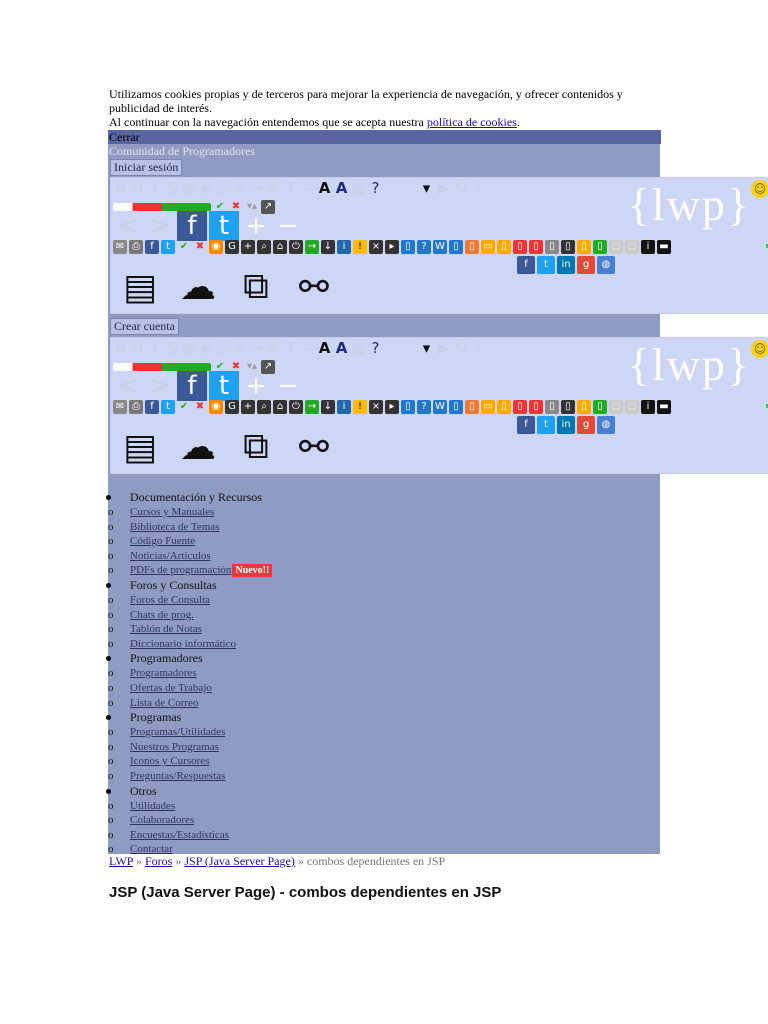  What do you see at coordinates (188, 348) in the screenshot?
I see `globe-icon: ◍` at bounding box center [188, 348].